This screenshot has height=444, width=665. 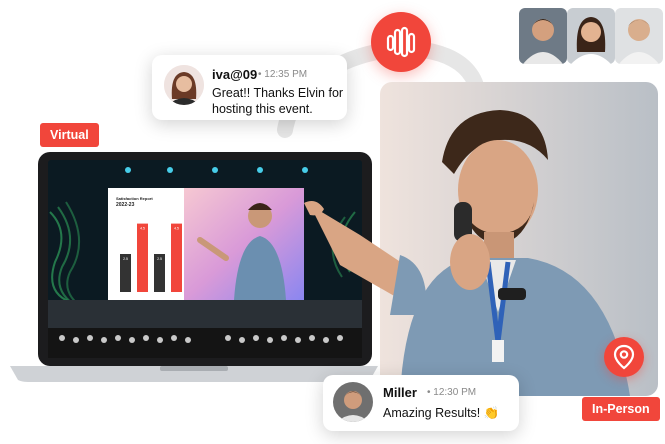 What do you see at coordinates (455, 392) in the screenshot?
I see `chat-time-text: 12:30 PM` at bounding box center [455, 392].